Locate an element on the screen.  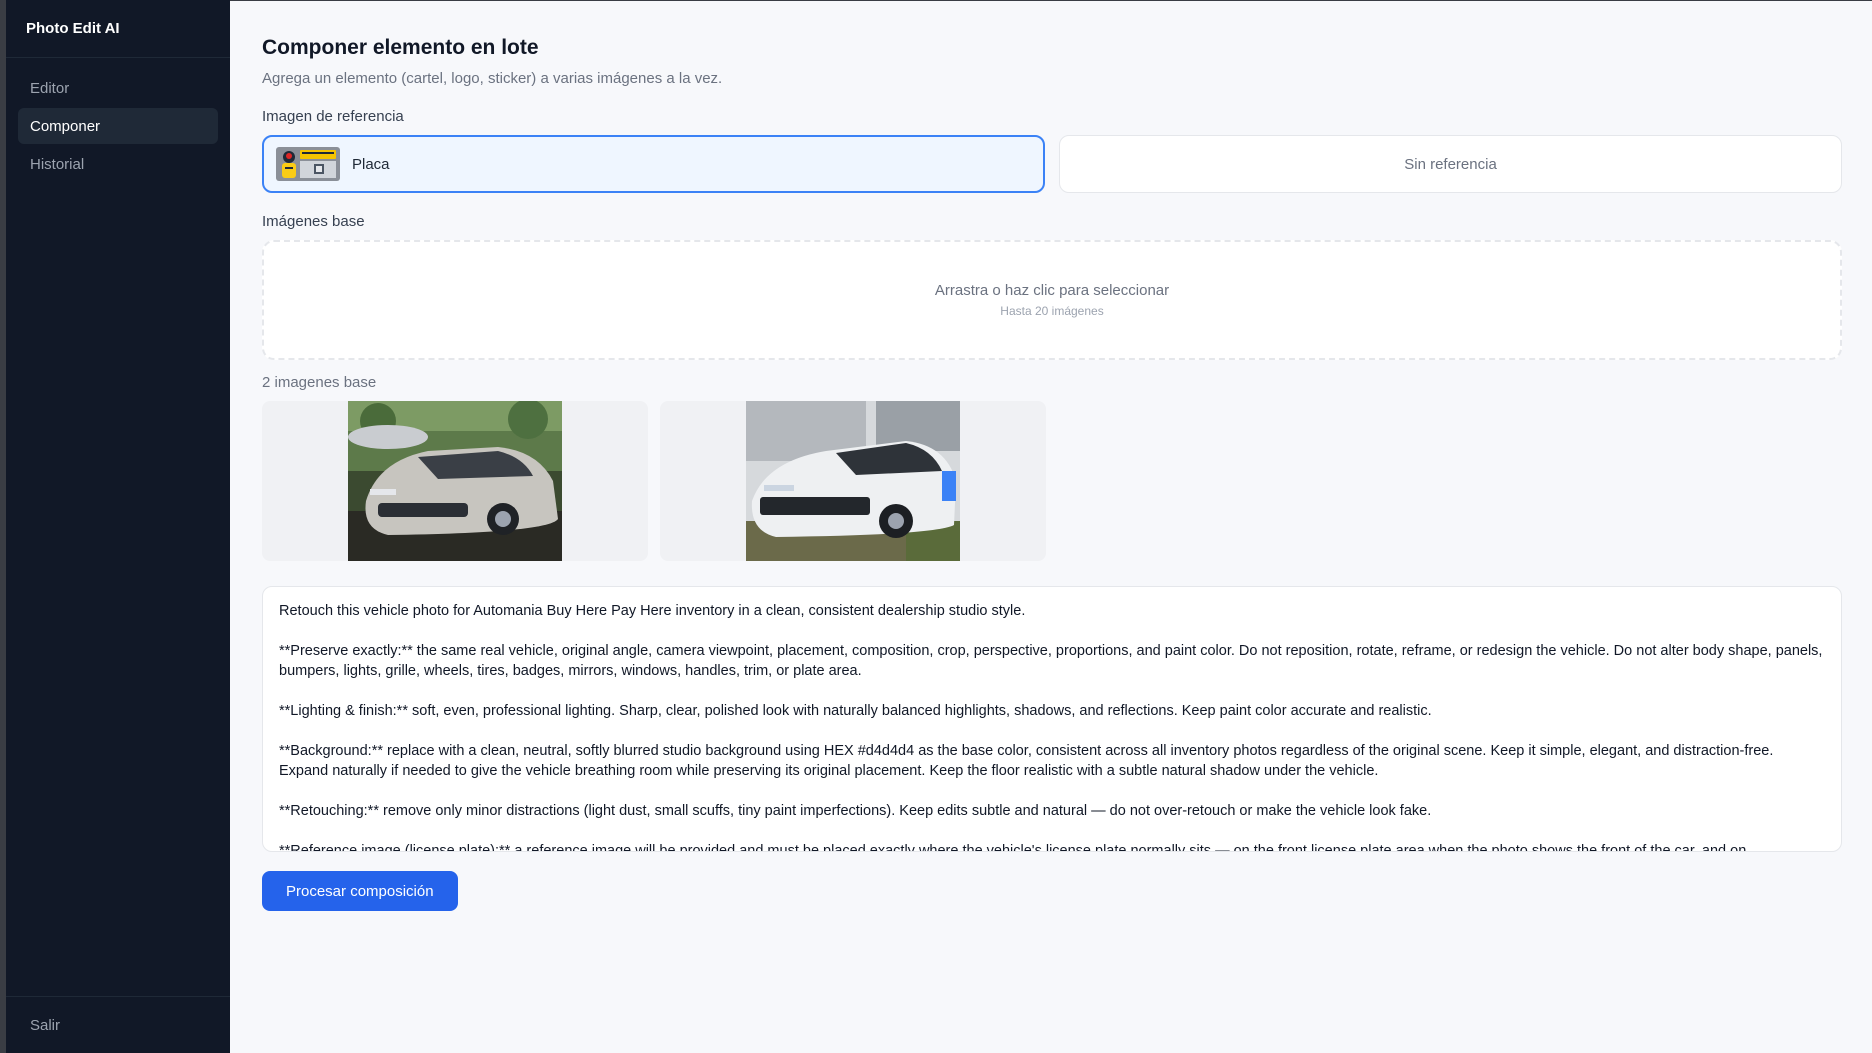
white-muscle-car-photo-icon is located at coordinates (853, 481).